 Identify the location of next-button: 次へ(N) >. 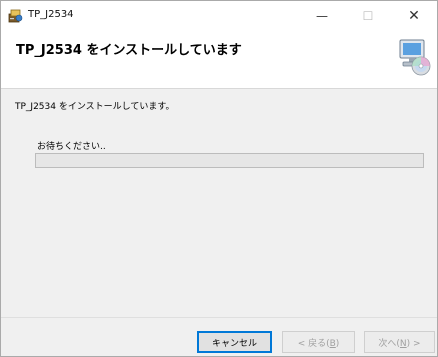
(399, 342).